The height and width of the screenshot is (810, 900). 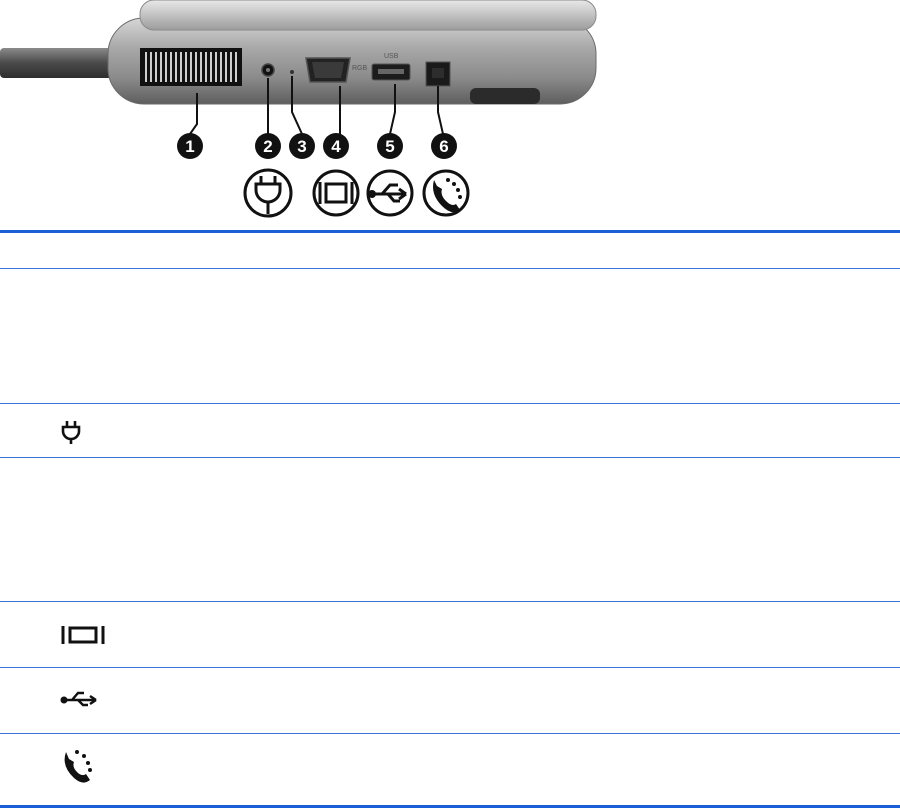 I want to click on callout-3: 3, so click(x=302, y=146).